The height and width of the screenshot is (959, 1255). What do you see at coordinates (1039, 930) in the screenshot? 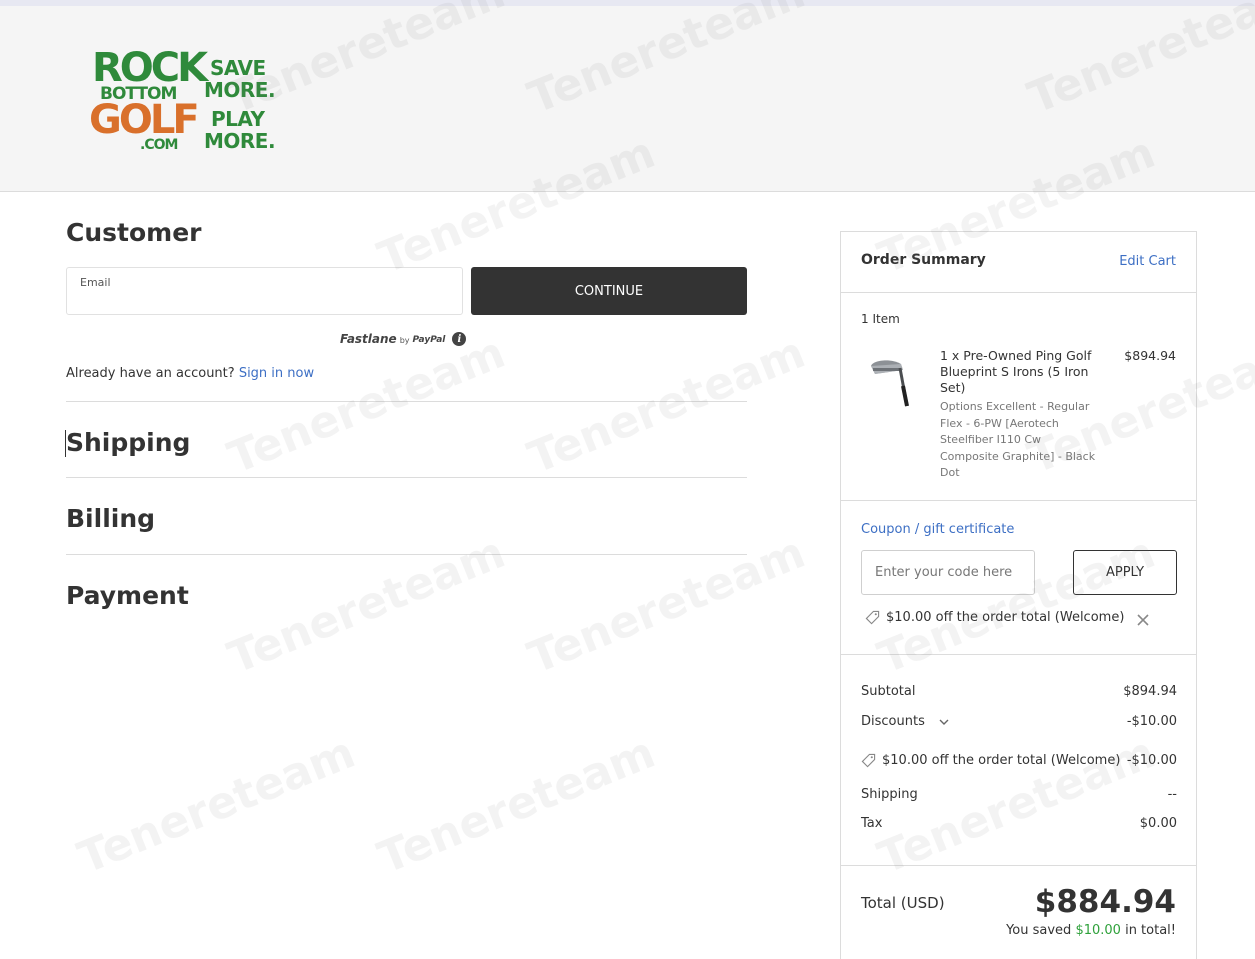
I see `saved-prefix: You saved` at bounding box center [1039, 930].